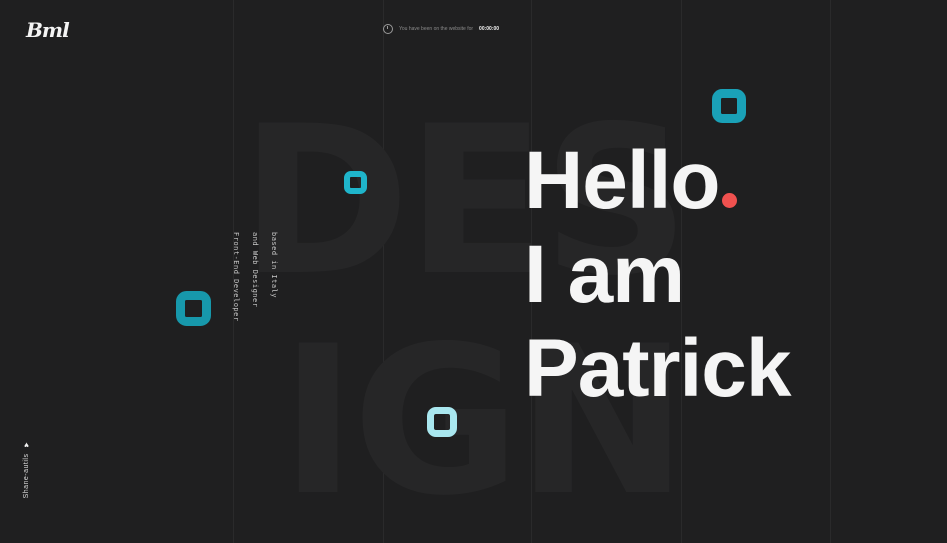 This screenshot has height=543, width=947. What do you see at coordinates (658, 368) in the screenshot?
I see `hero-line-3: Patrick` at bounding box center [658, 368].